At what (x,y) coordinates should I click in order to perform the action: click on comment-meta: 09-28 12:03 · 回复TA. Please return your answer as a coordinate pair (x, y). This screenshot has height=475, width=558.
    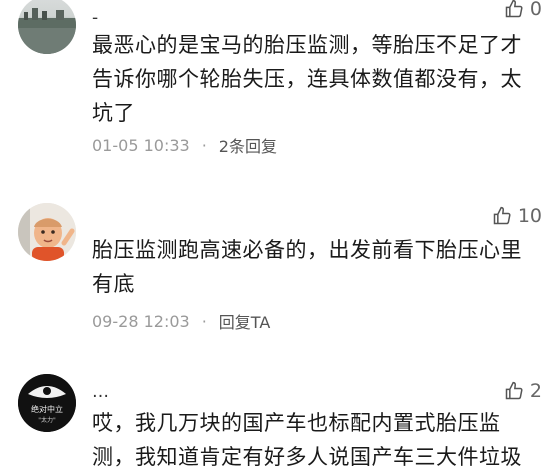
    Looking at the image, I should click on (181, 321).